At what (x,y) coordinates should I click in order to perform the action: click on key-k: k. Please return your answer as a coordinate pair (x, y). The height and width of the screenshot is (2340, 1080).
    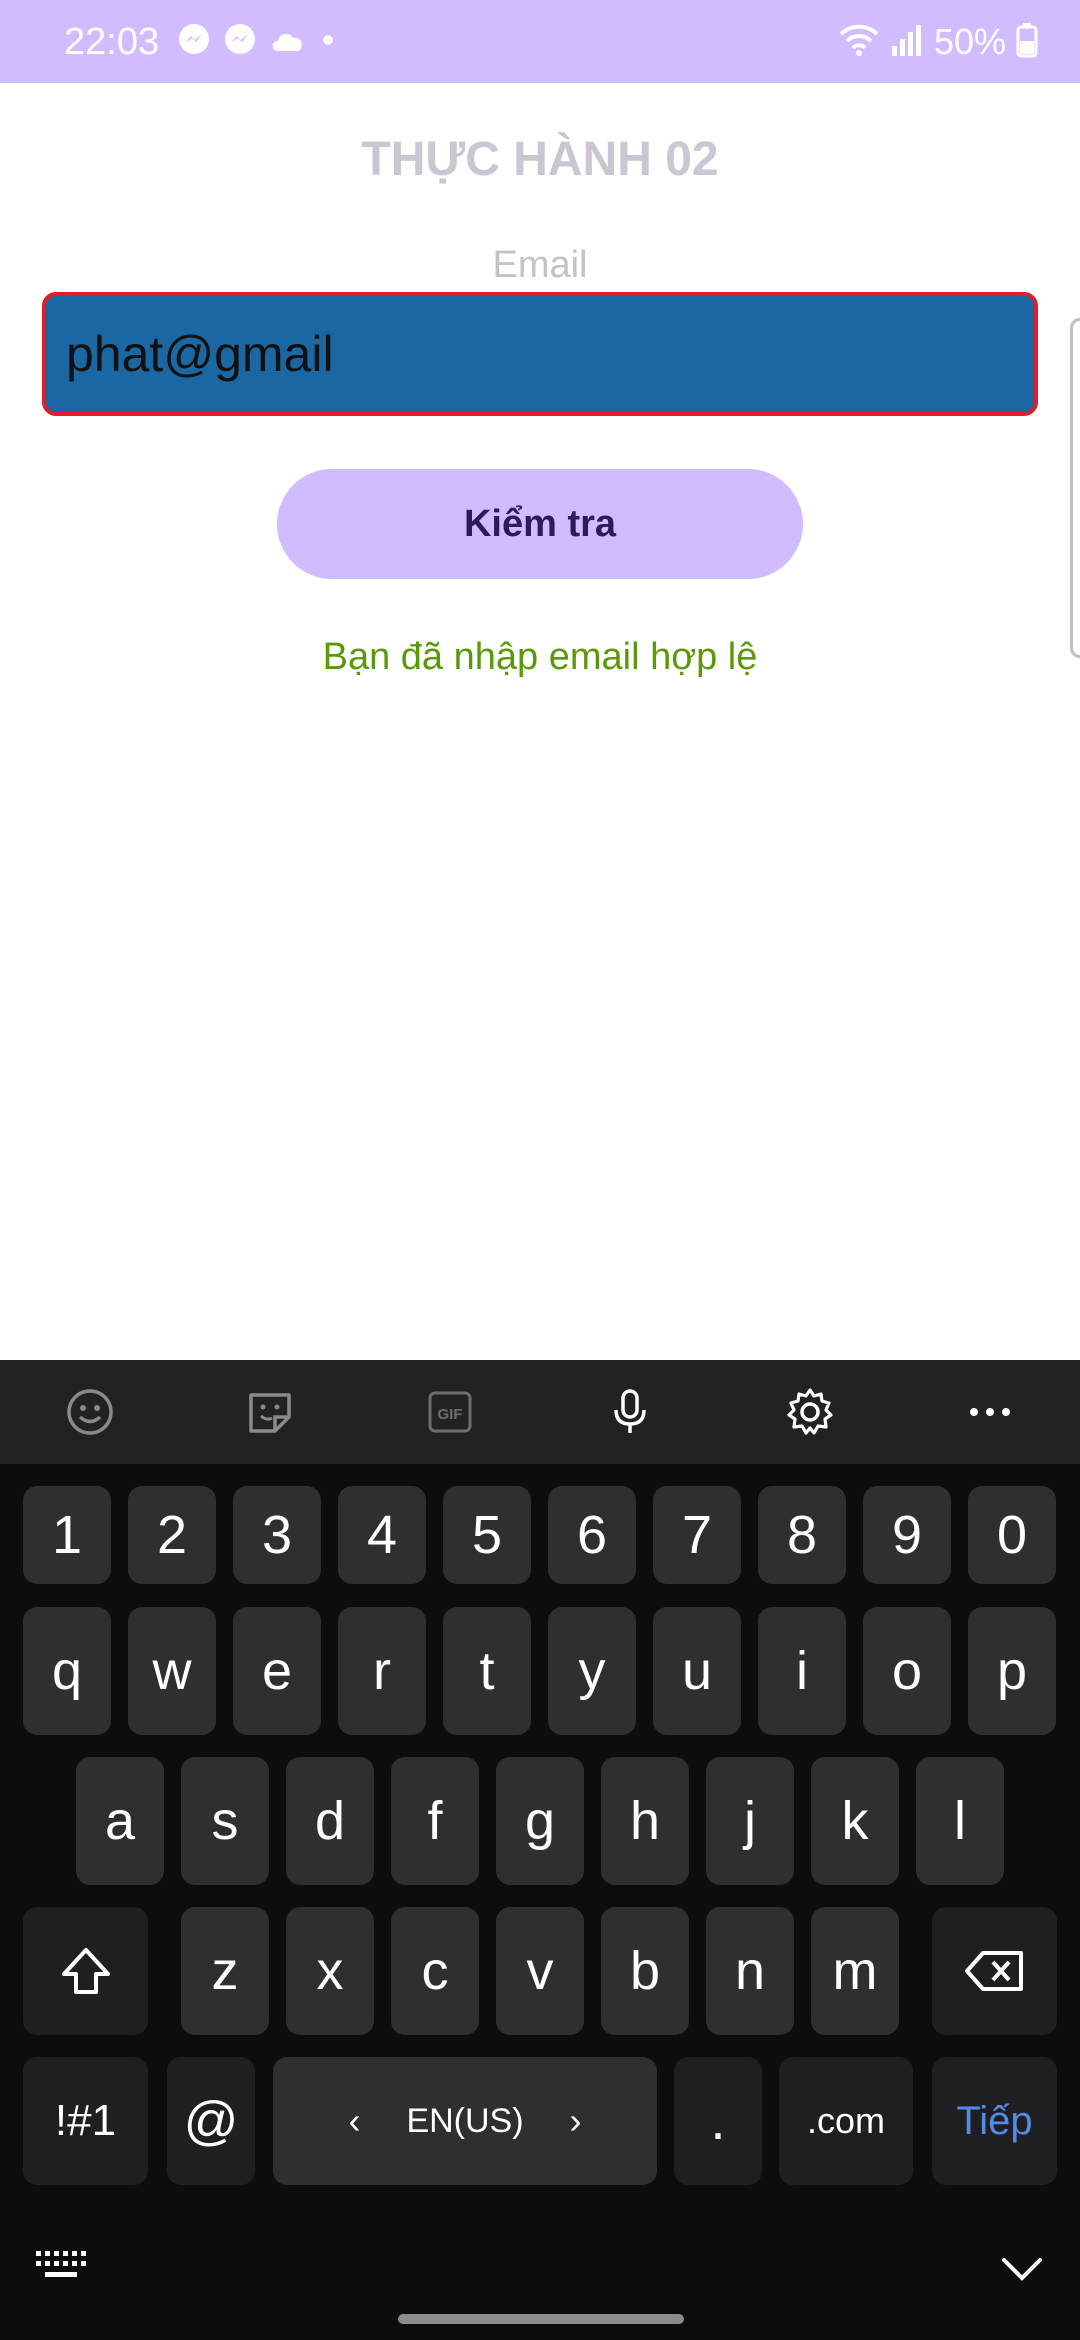
    Looking at the image, I should click on (855, 1821).